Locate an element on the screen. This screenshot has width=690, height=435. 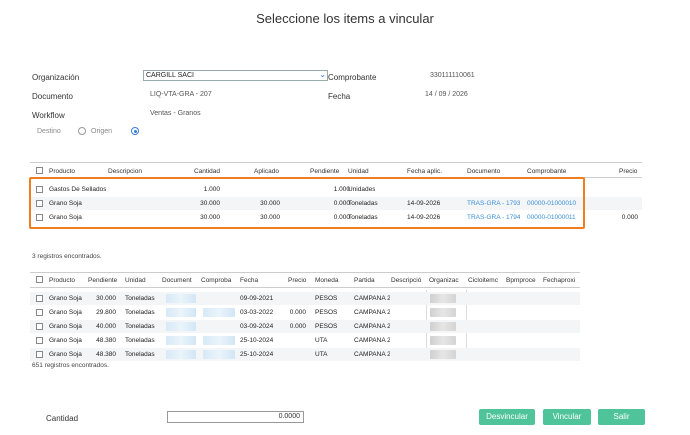
cantidad-input: 0.0000 is located at coordinates (235, 417).